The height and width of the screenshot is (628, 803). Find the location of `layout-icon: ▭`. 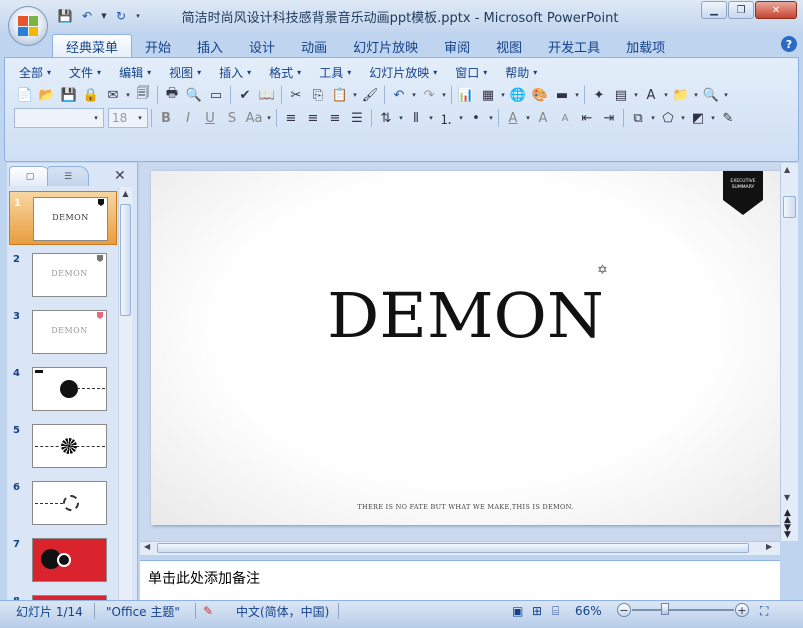

layout-icon: ▭ is located at coordinates (216, 95).